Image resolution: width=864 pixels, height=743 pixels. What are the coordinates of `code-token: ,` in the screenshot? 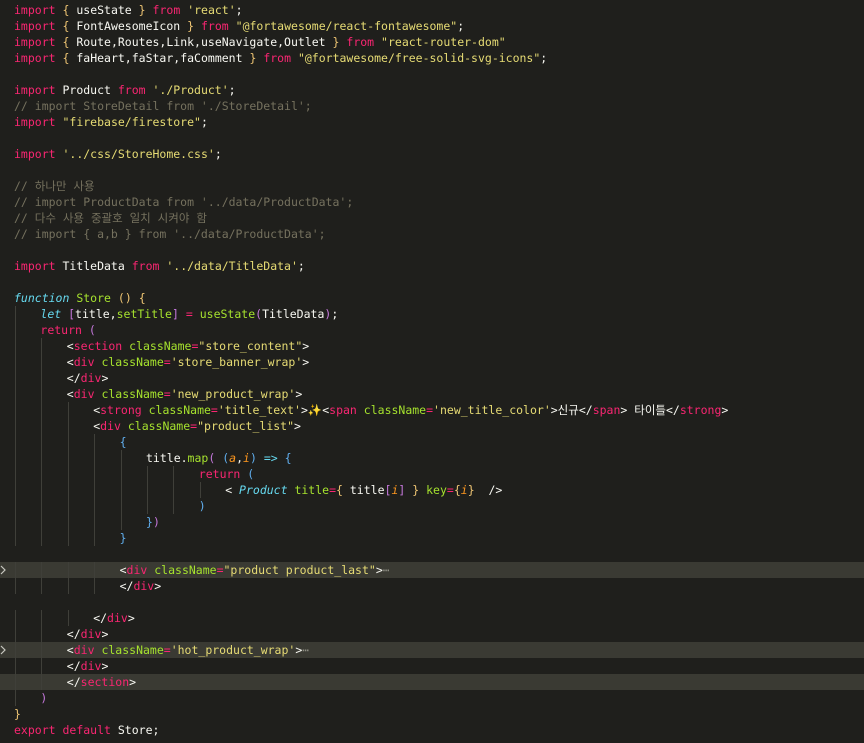 It's located at (240, 458).